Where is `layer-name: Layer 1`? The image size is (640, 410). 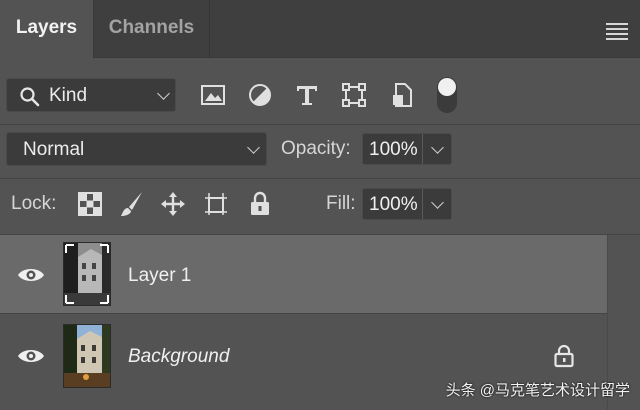 layer-name: Layer 1 is located at coordinates (159, 276).